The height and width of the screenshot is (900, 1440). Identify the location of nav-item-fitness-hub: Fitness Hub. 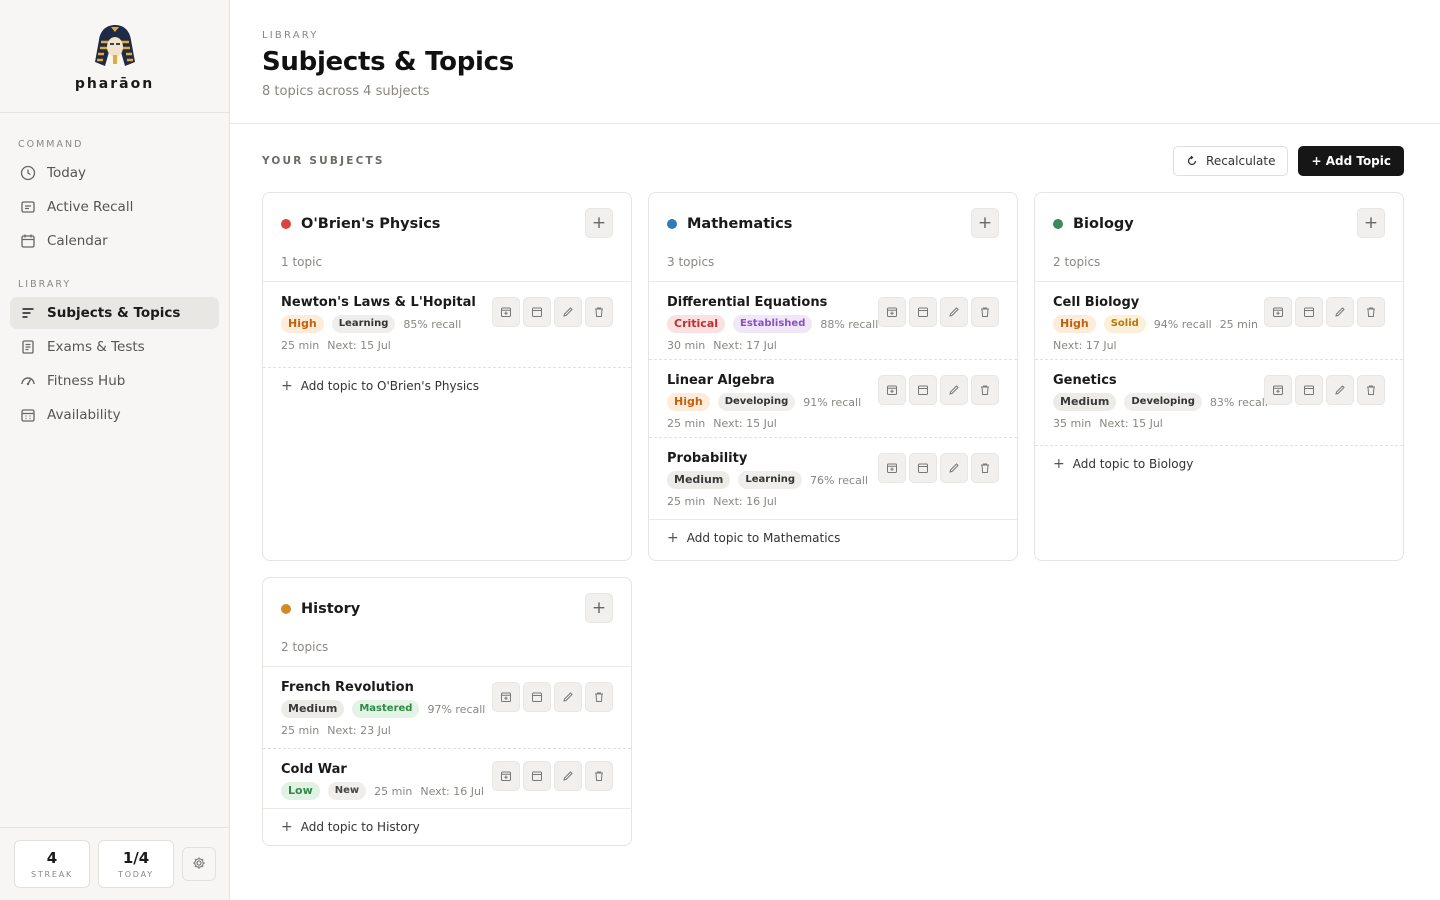
(114, 381).